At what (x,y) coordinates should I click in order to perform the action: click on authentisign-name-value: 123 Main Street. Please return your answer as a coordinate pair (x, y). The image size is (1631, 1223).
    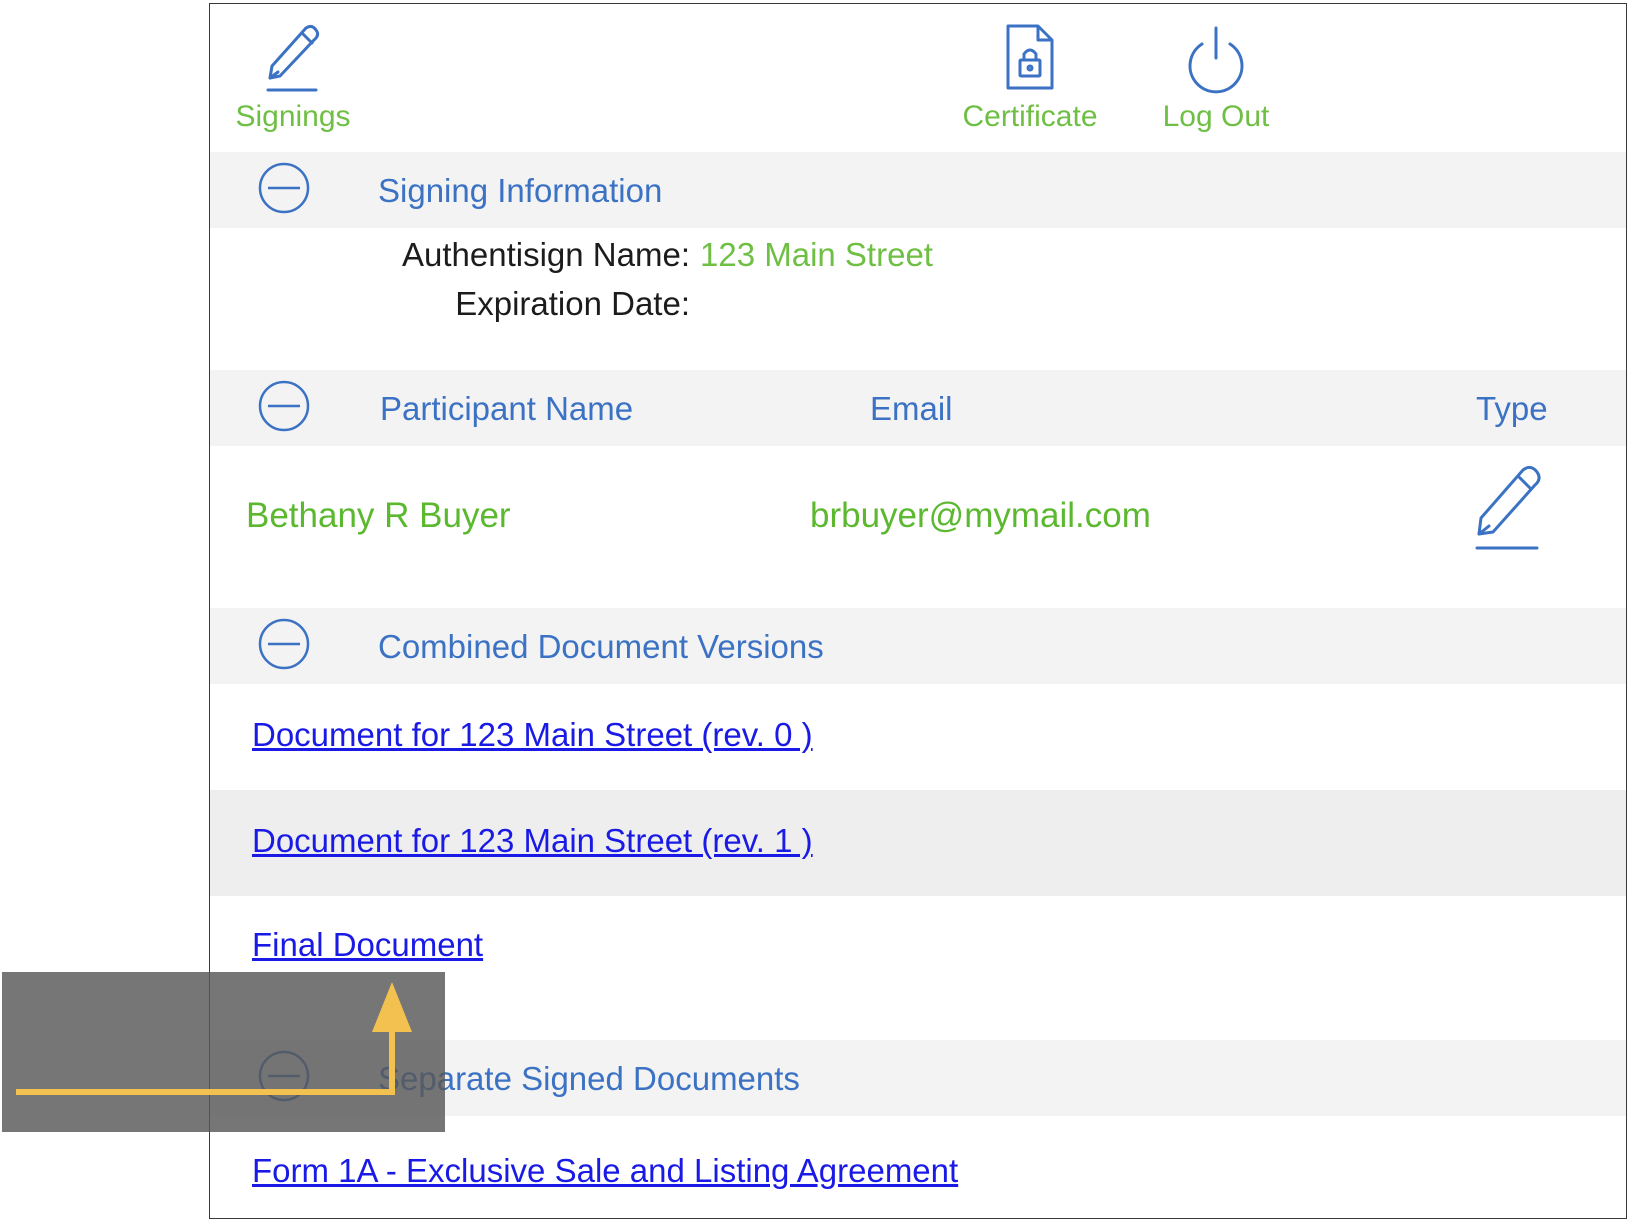
    Looking at the image, I should click on (816, 254).